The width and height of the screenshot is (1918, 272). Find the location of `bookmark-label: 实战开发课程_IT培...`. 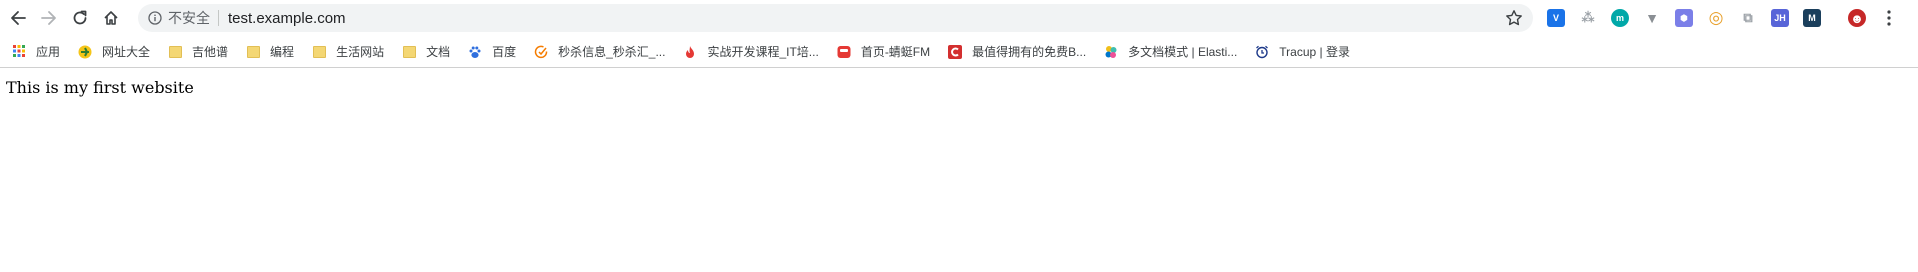

bookmark-label: 实战开发课程_IT培... is located at coordinates (763, 52).